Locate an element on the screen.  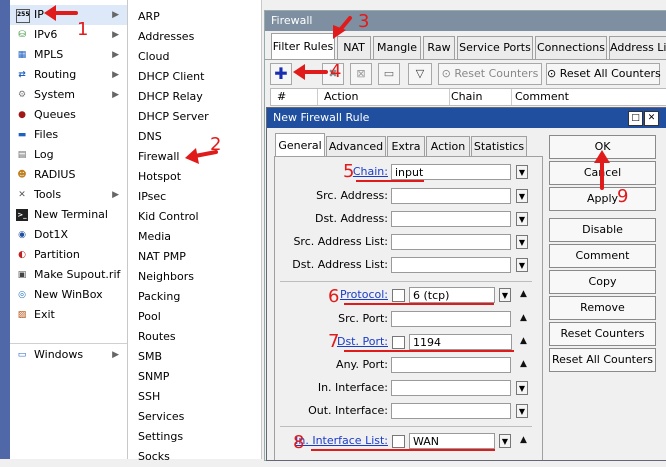
arrow-head-add is located at coordinates (299, 72).